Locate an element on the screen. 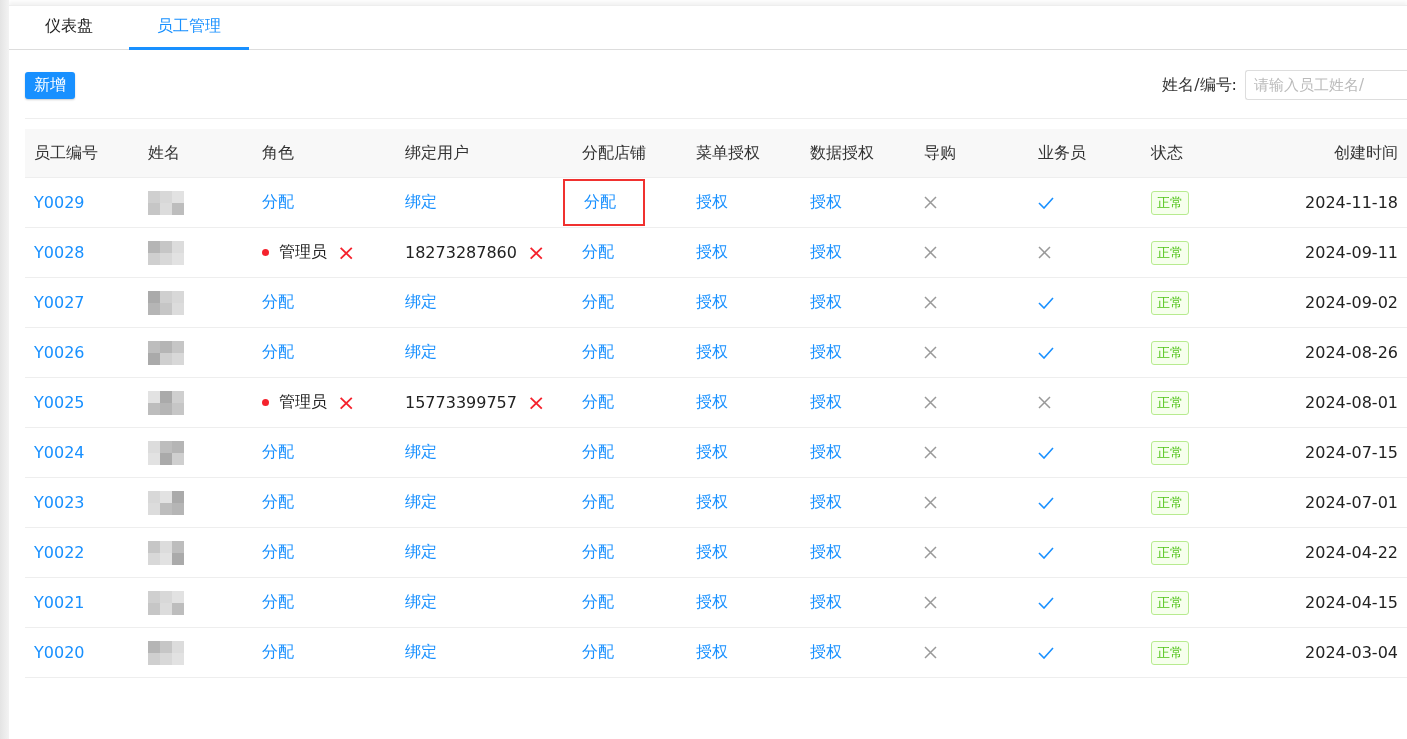 The width and height of the screenshot is (1407, 739). employee-id-link: Y0020 is located at coordinates (59, 652).